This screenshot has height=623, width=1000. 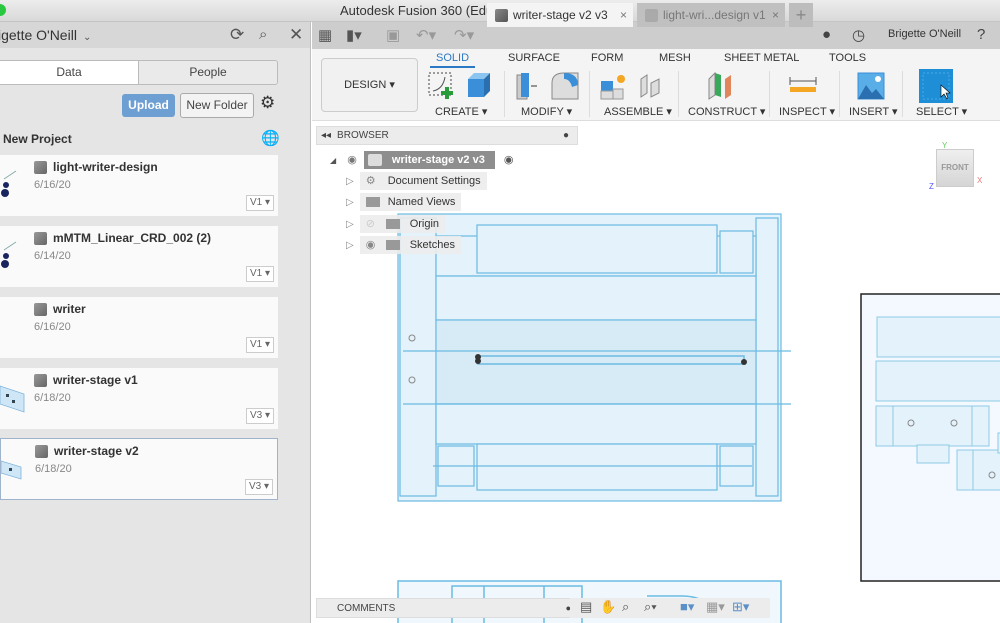 What do you see at coordinates (720, 86) in the screenshot?
I see `offset-plane-icon` at bounding box center [720, 86].